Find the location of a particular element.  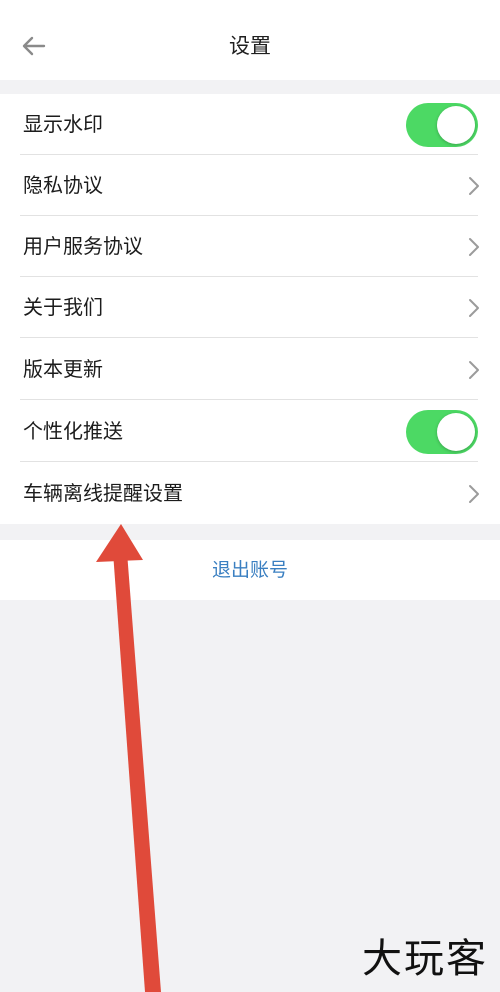

setting-row-user-agreement: 用户服务协议 is located at coordinates (250, 246).